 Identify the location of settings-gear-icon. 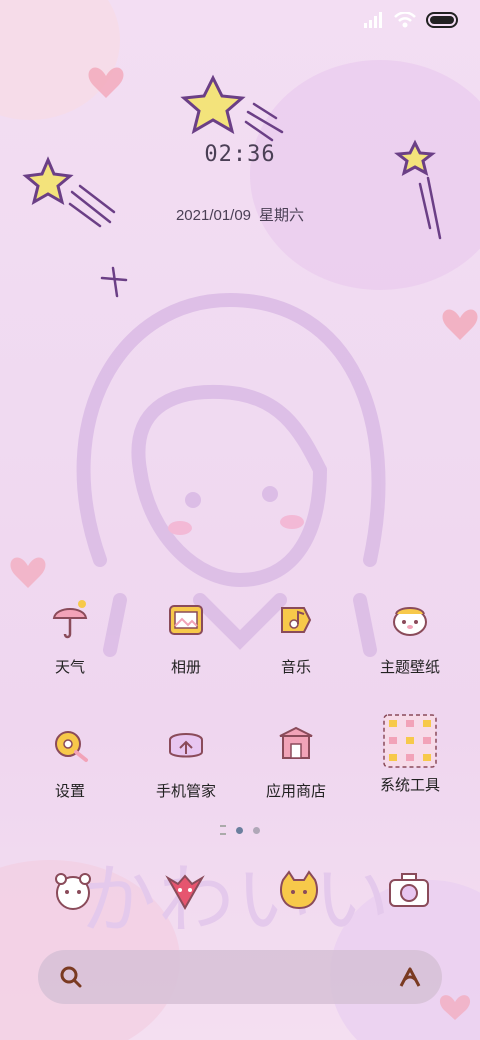
(71, 746).